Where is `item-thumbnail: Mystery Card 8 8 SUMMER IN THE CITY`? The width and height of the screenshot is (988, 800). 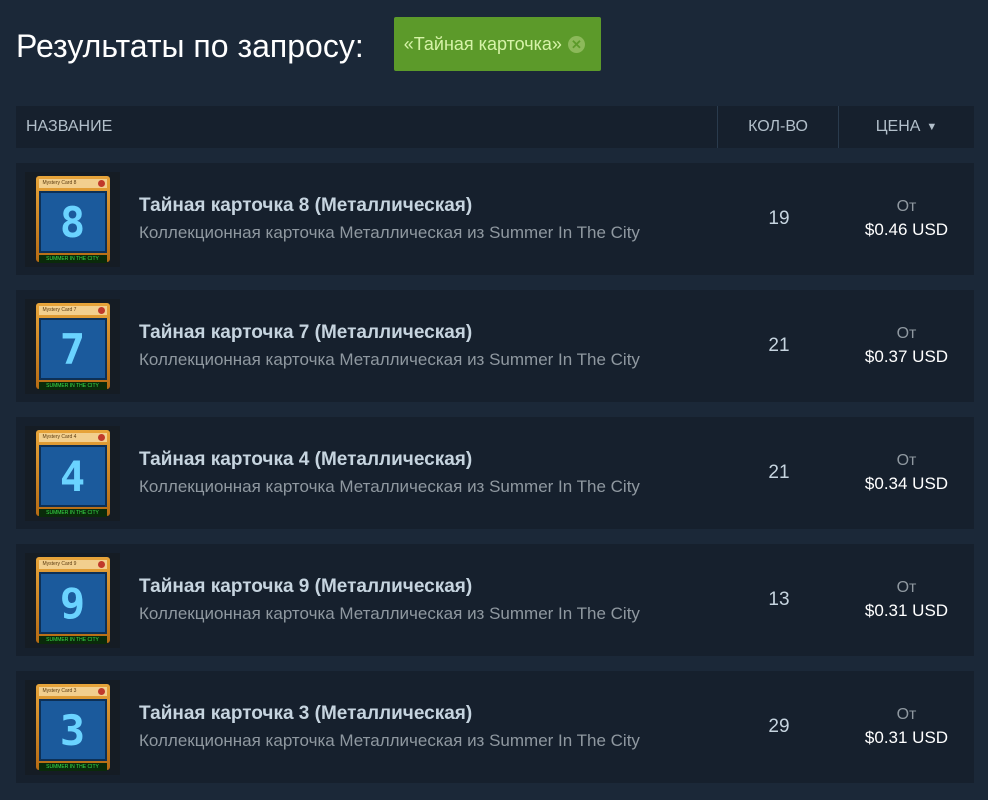 item-thumbnail: Mystery Card 8 8 SUMMER IN THE CITY is located at coordinates (72, 219).